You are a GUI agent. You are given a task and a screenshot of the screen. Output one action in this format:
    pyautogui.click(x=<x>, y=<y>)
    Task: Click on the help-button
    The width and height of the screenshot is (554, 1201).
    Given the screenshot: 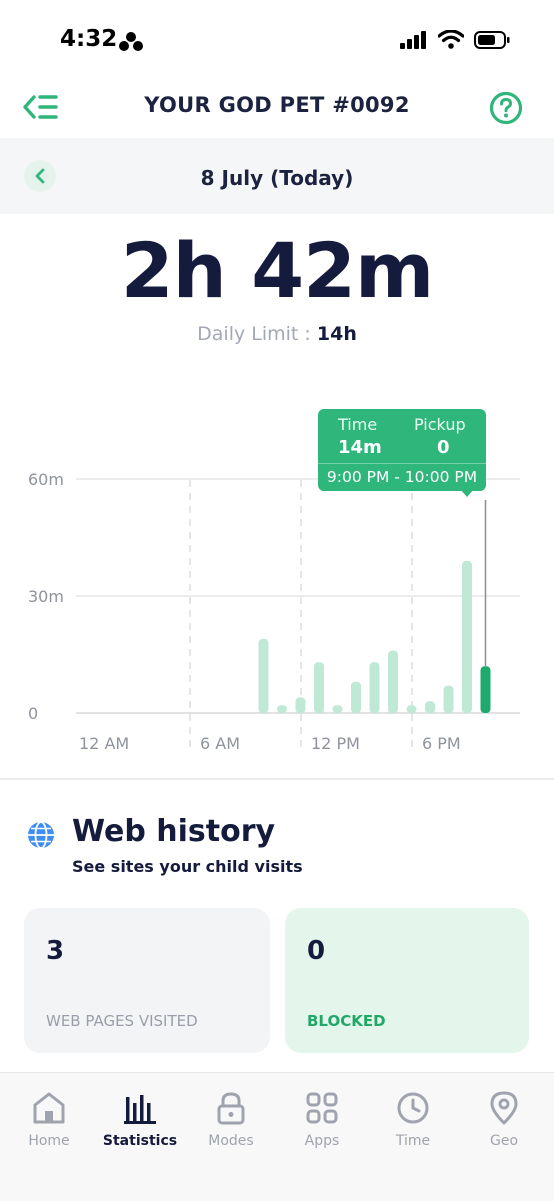 What is the action you would take?
    pyautogui.click(x=506, y=110)
    